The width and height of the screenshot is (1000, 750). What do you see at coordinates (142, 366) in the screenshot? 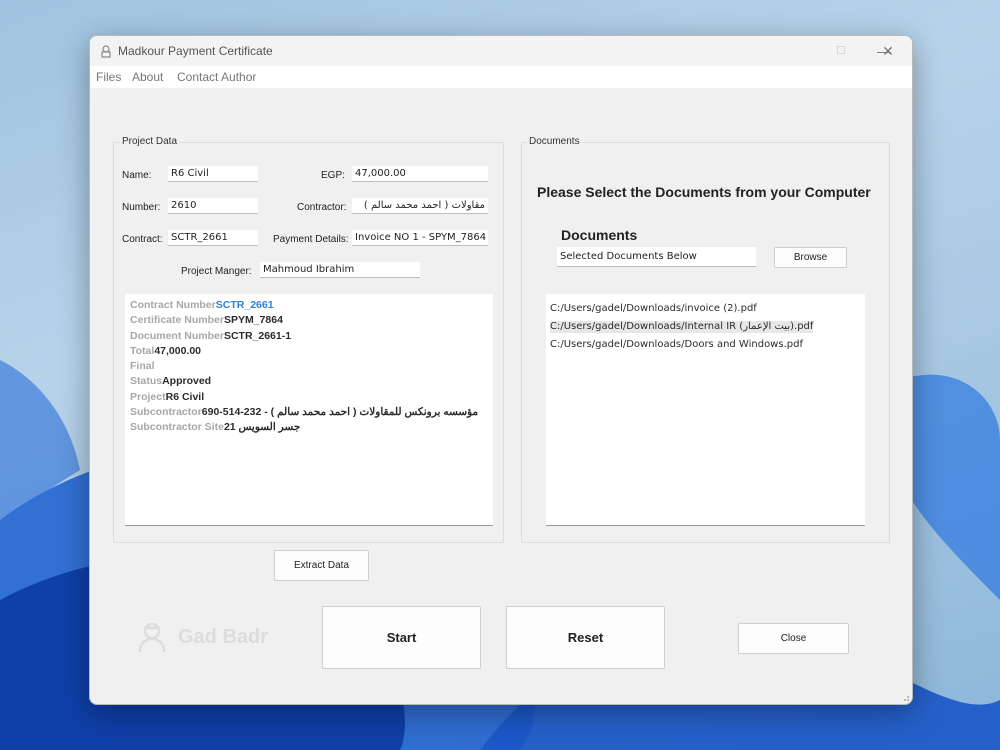
I see `summary-key: Final` at bounding box center [142, 366].